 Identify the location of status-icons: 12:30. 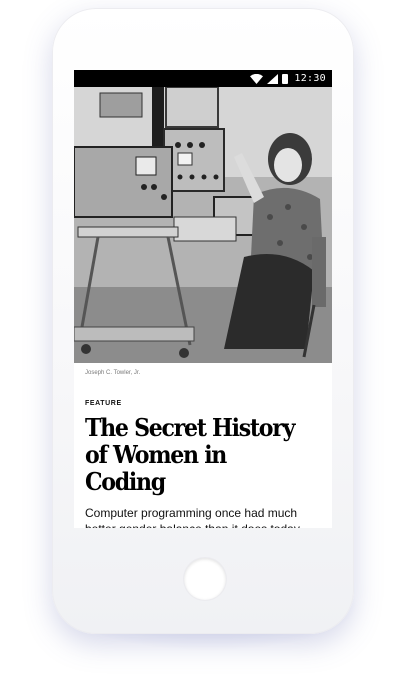
(288, 78).